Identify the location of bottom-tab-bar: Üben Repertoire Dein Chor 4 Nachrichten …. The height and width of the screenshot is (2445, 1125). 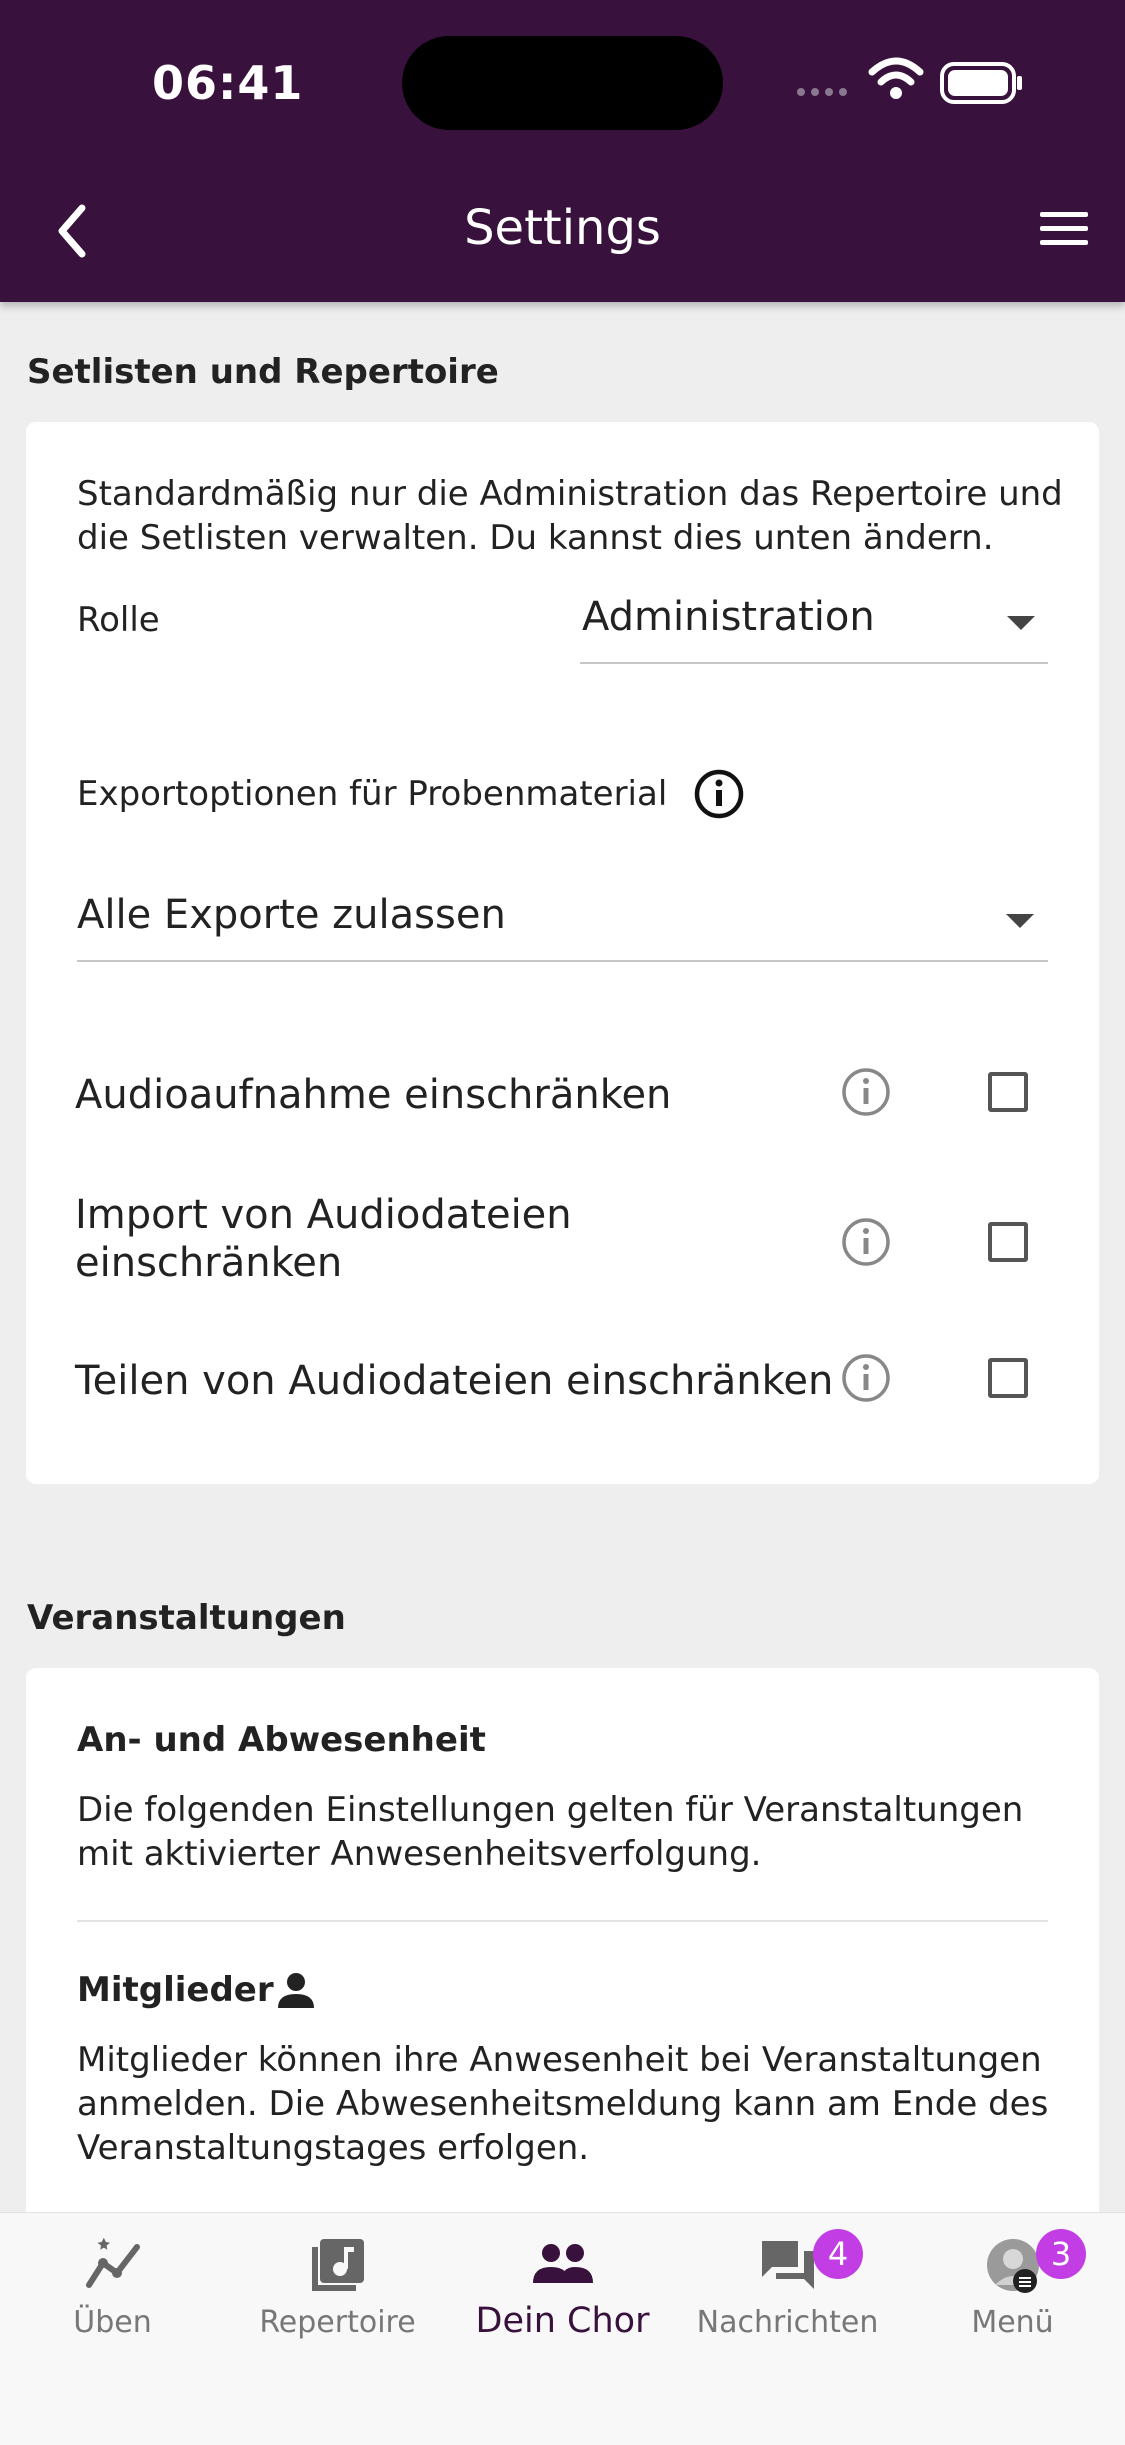
(562, 2328).